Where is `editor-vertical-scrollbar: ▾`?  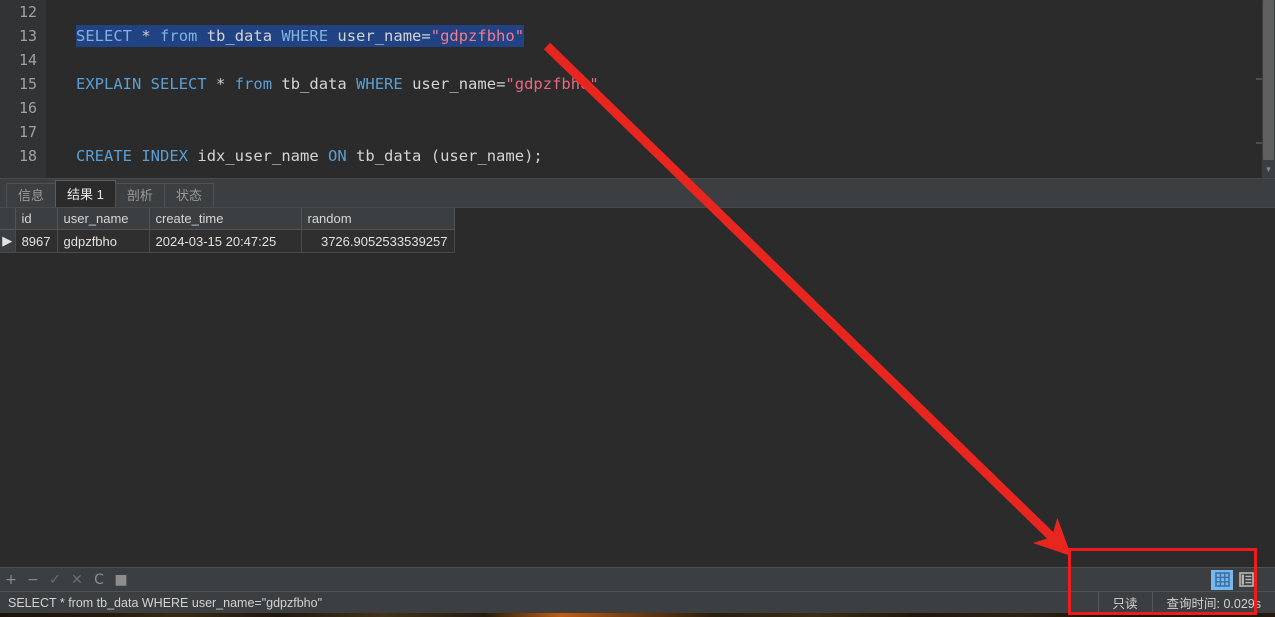 editor-vertical-scrollbar: ▾ is located at coordinates (1268, 89).